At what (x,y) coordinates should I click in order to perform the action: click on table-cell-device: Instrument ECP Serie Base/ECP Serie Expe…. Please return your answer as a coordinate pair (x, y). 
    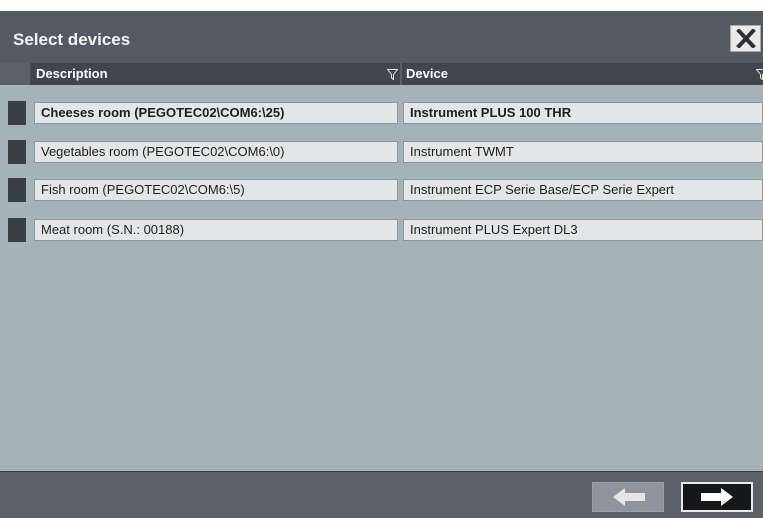
    Looking at the image, I should click on (583, 190).